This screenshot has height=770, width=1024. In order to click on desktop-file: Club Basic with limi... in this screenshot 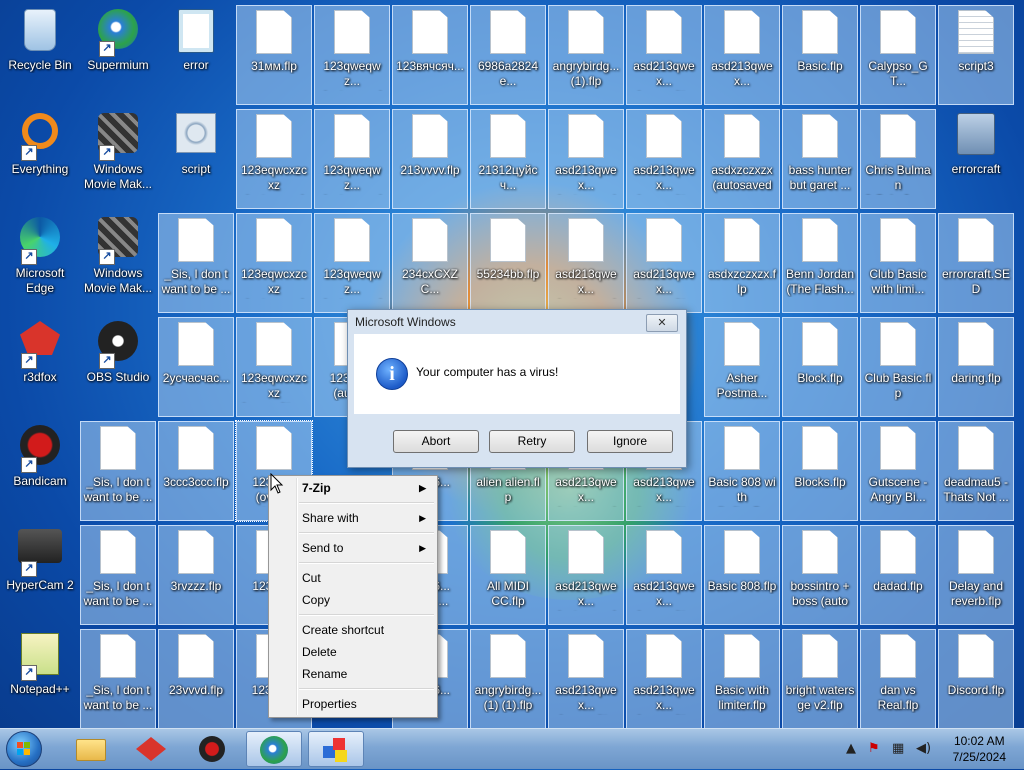, I will do `click(898, 263)`.